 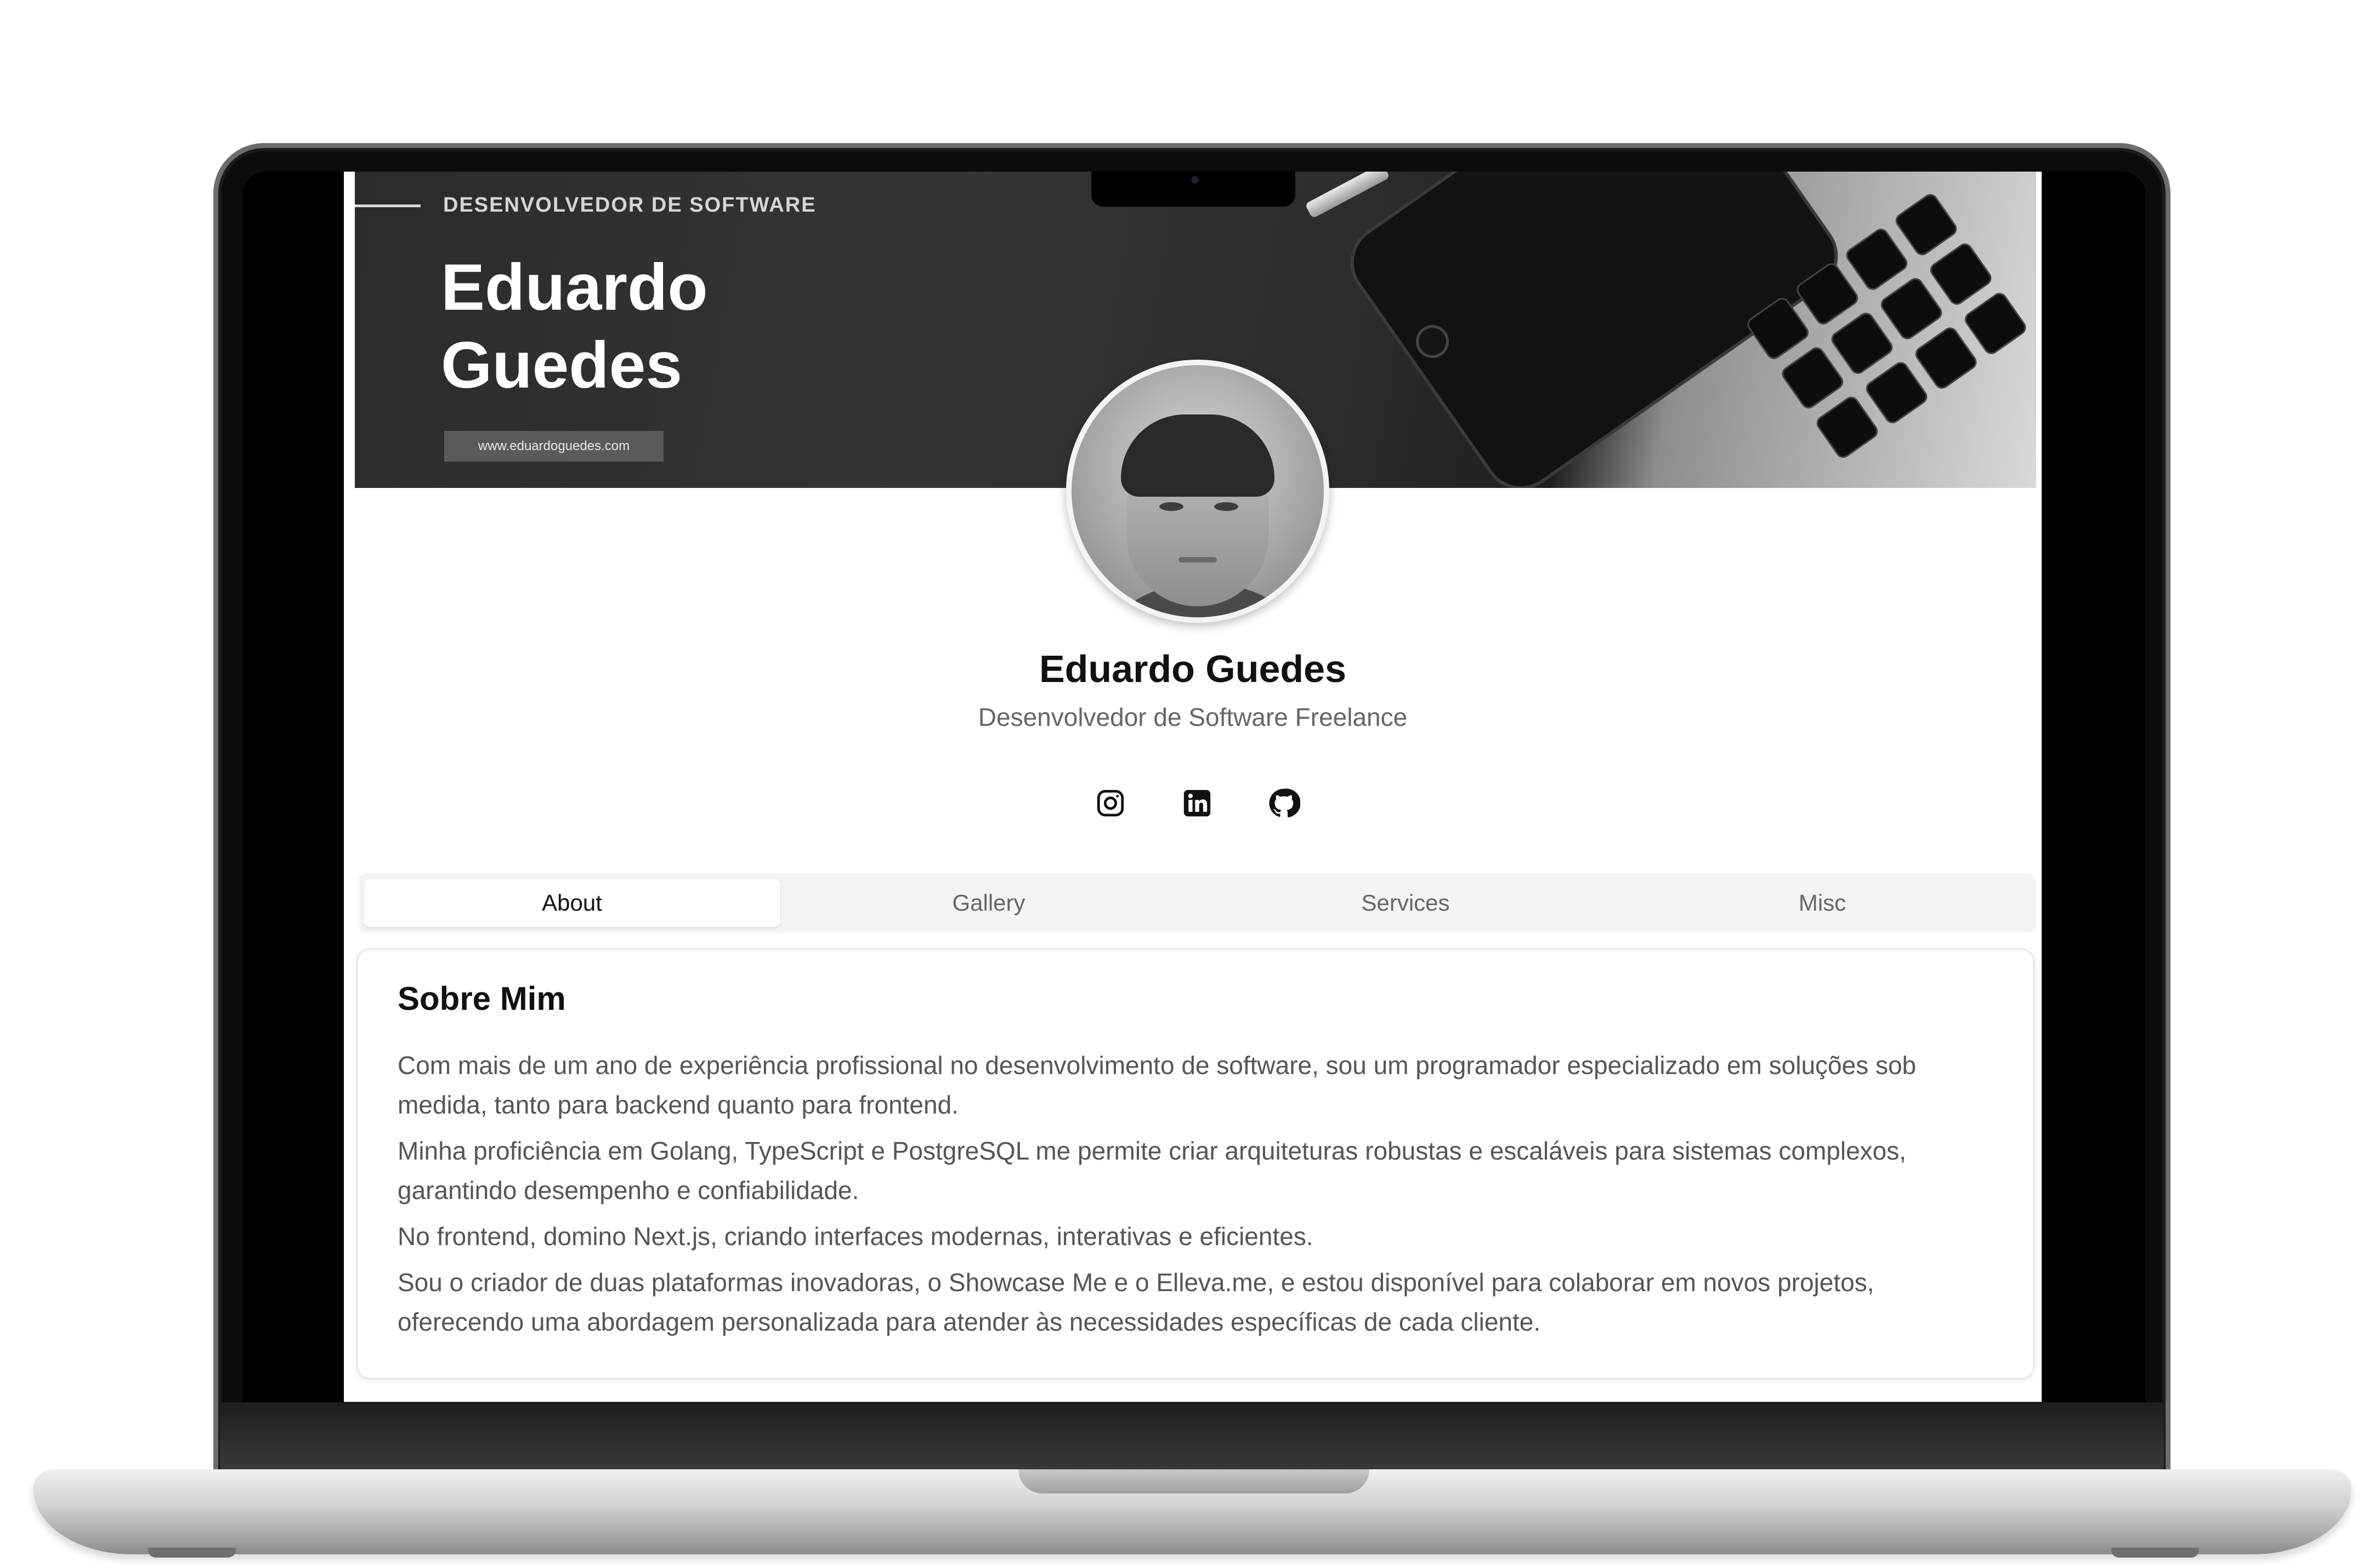 I want to click on github-icon, so click(x=1284, y=802).